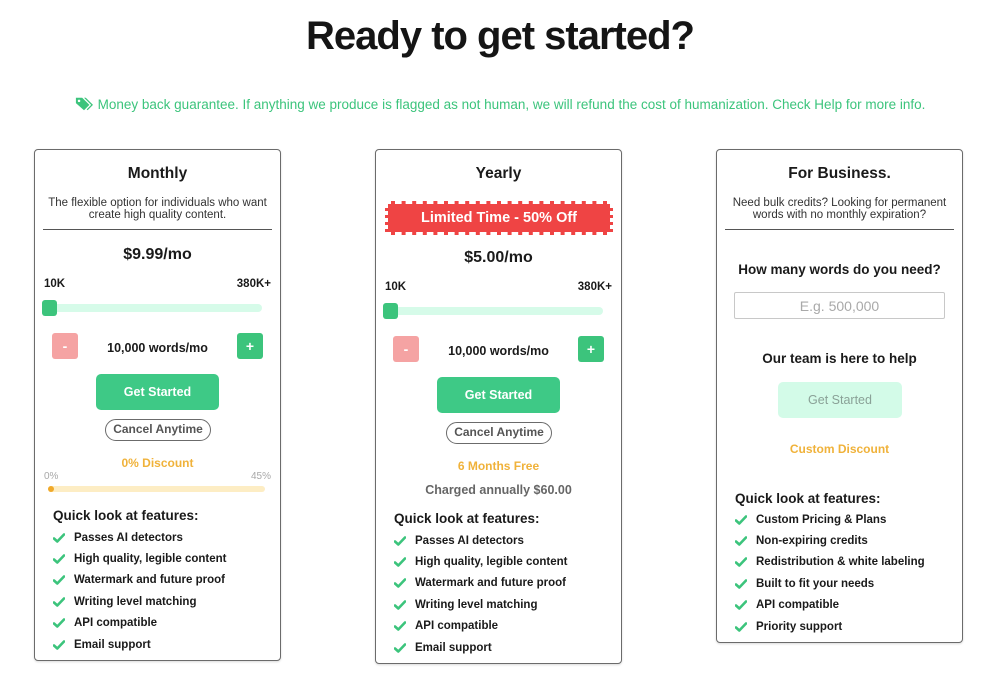  What do you see at coordinates (498, 257) in the screenshot?
I see `plan-price: $5.00/mo` at bounding box center [498, 257].